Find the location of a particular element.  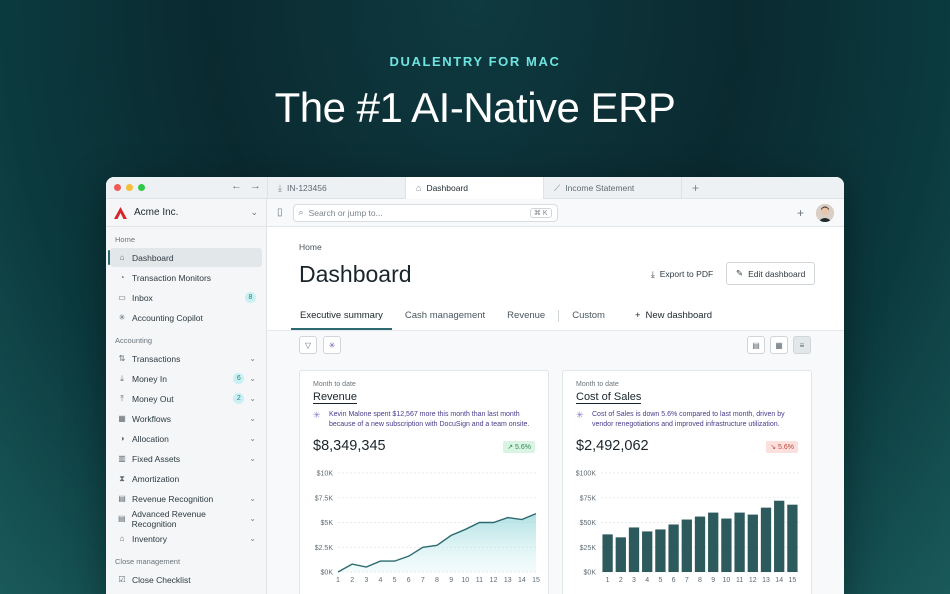

org-switcher: Acme Inc. ⌄ is located at coordinates (186, 213).